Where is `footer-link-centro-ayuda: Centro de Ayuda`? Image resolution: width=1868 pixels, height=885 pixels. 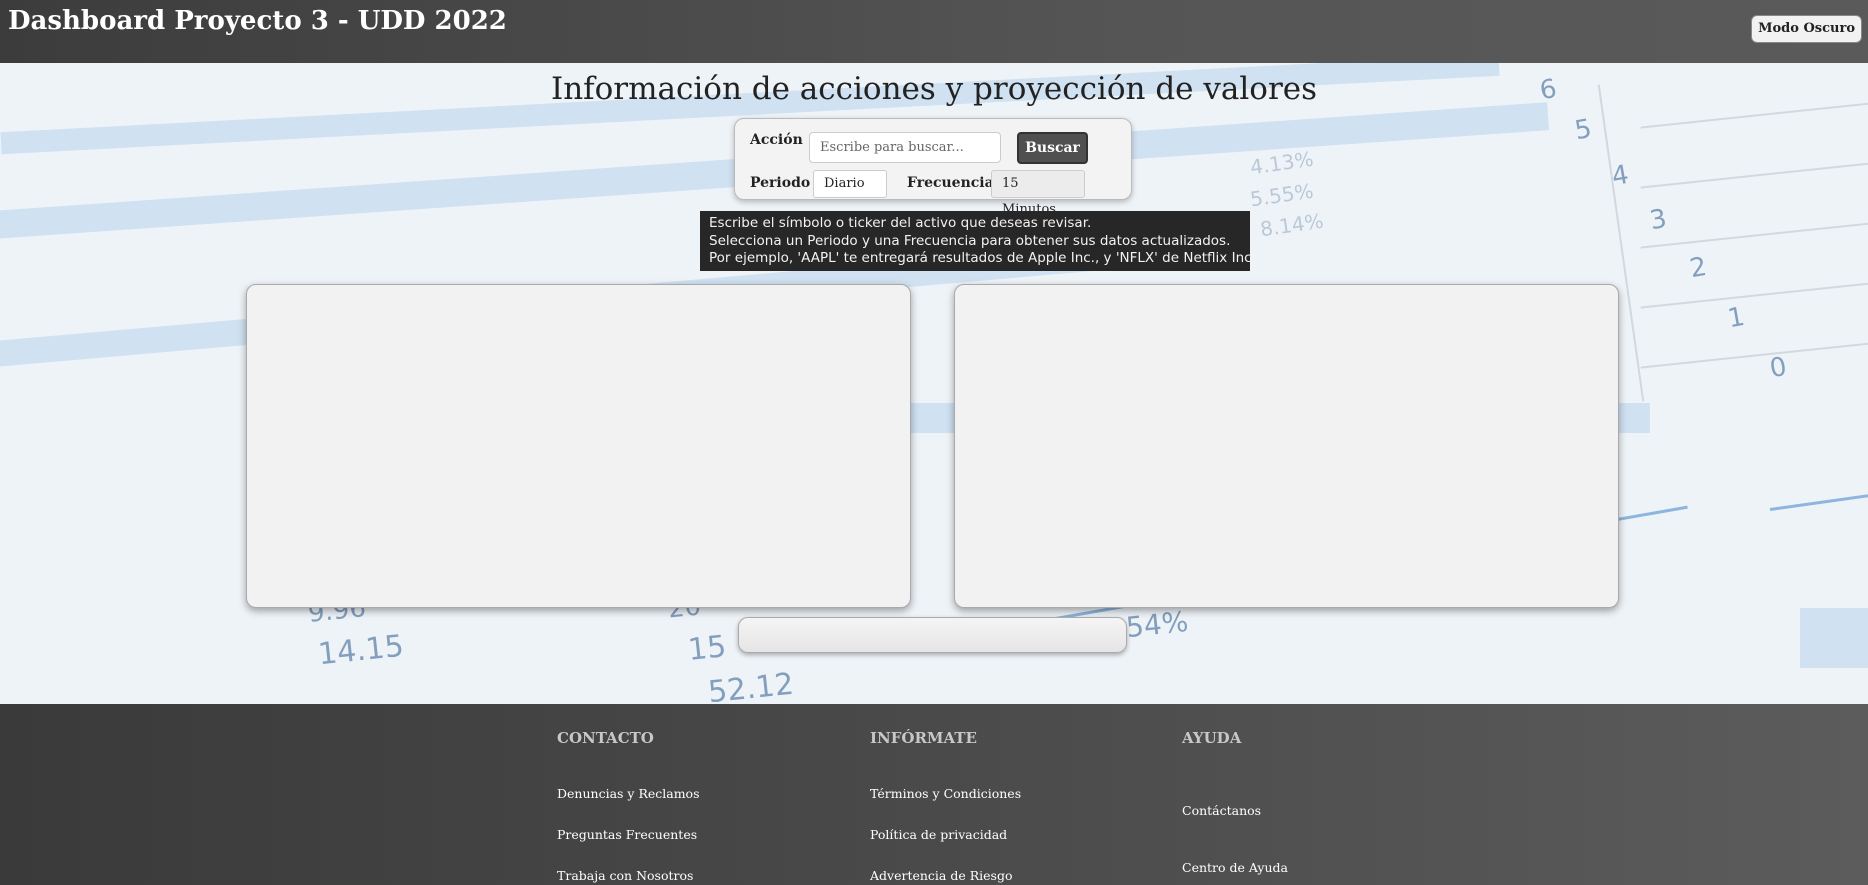 footer-link-centro-ayuda: Centro de Ayuda is located at coordinates (1235, 867).